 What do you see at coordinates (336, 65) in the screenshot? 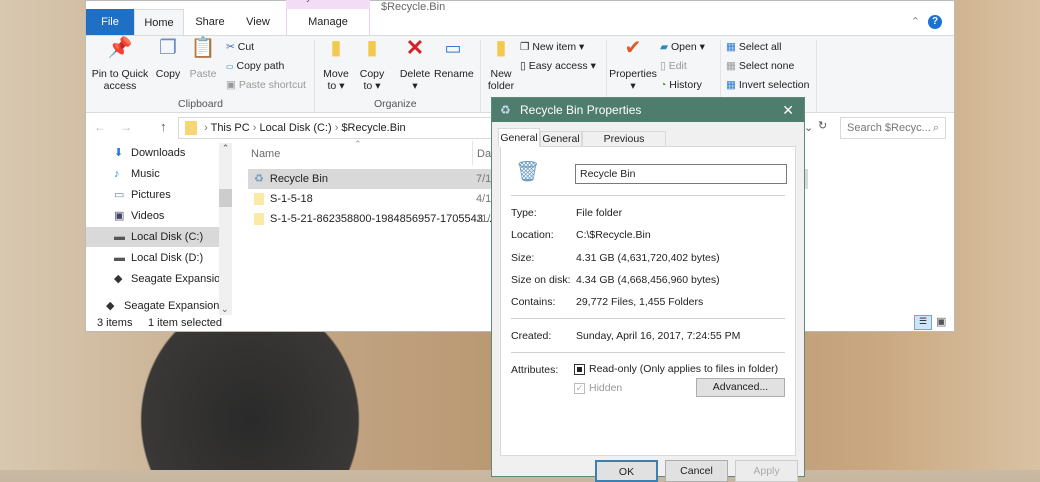
I see `move-to-button: ▮ Move to ▾` at bounding box center [336, 65].